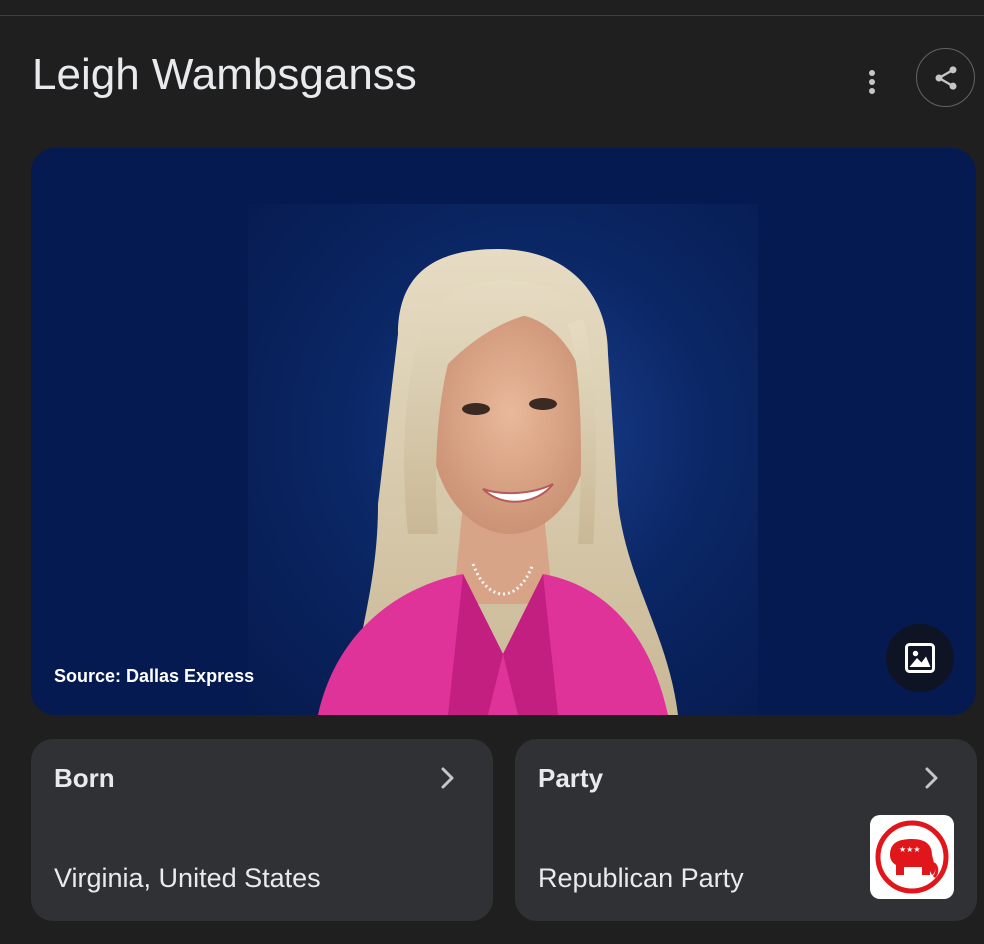  Describe the element at coordinates (262, 830) in the screenshot. I see `born-card: Born Virginia, United States` at that location.